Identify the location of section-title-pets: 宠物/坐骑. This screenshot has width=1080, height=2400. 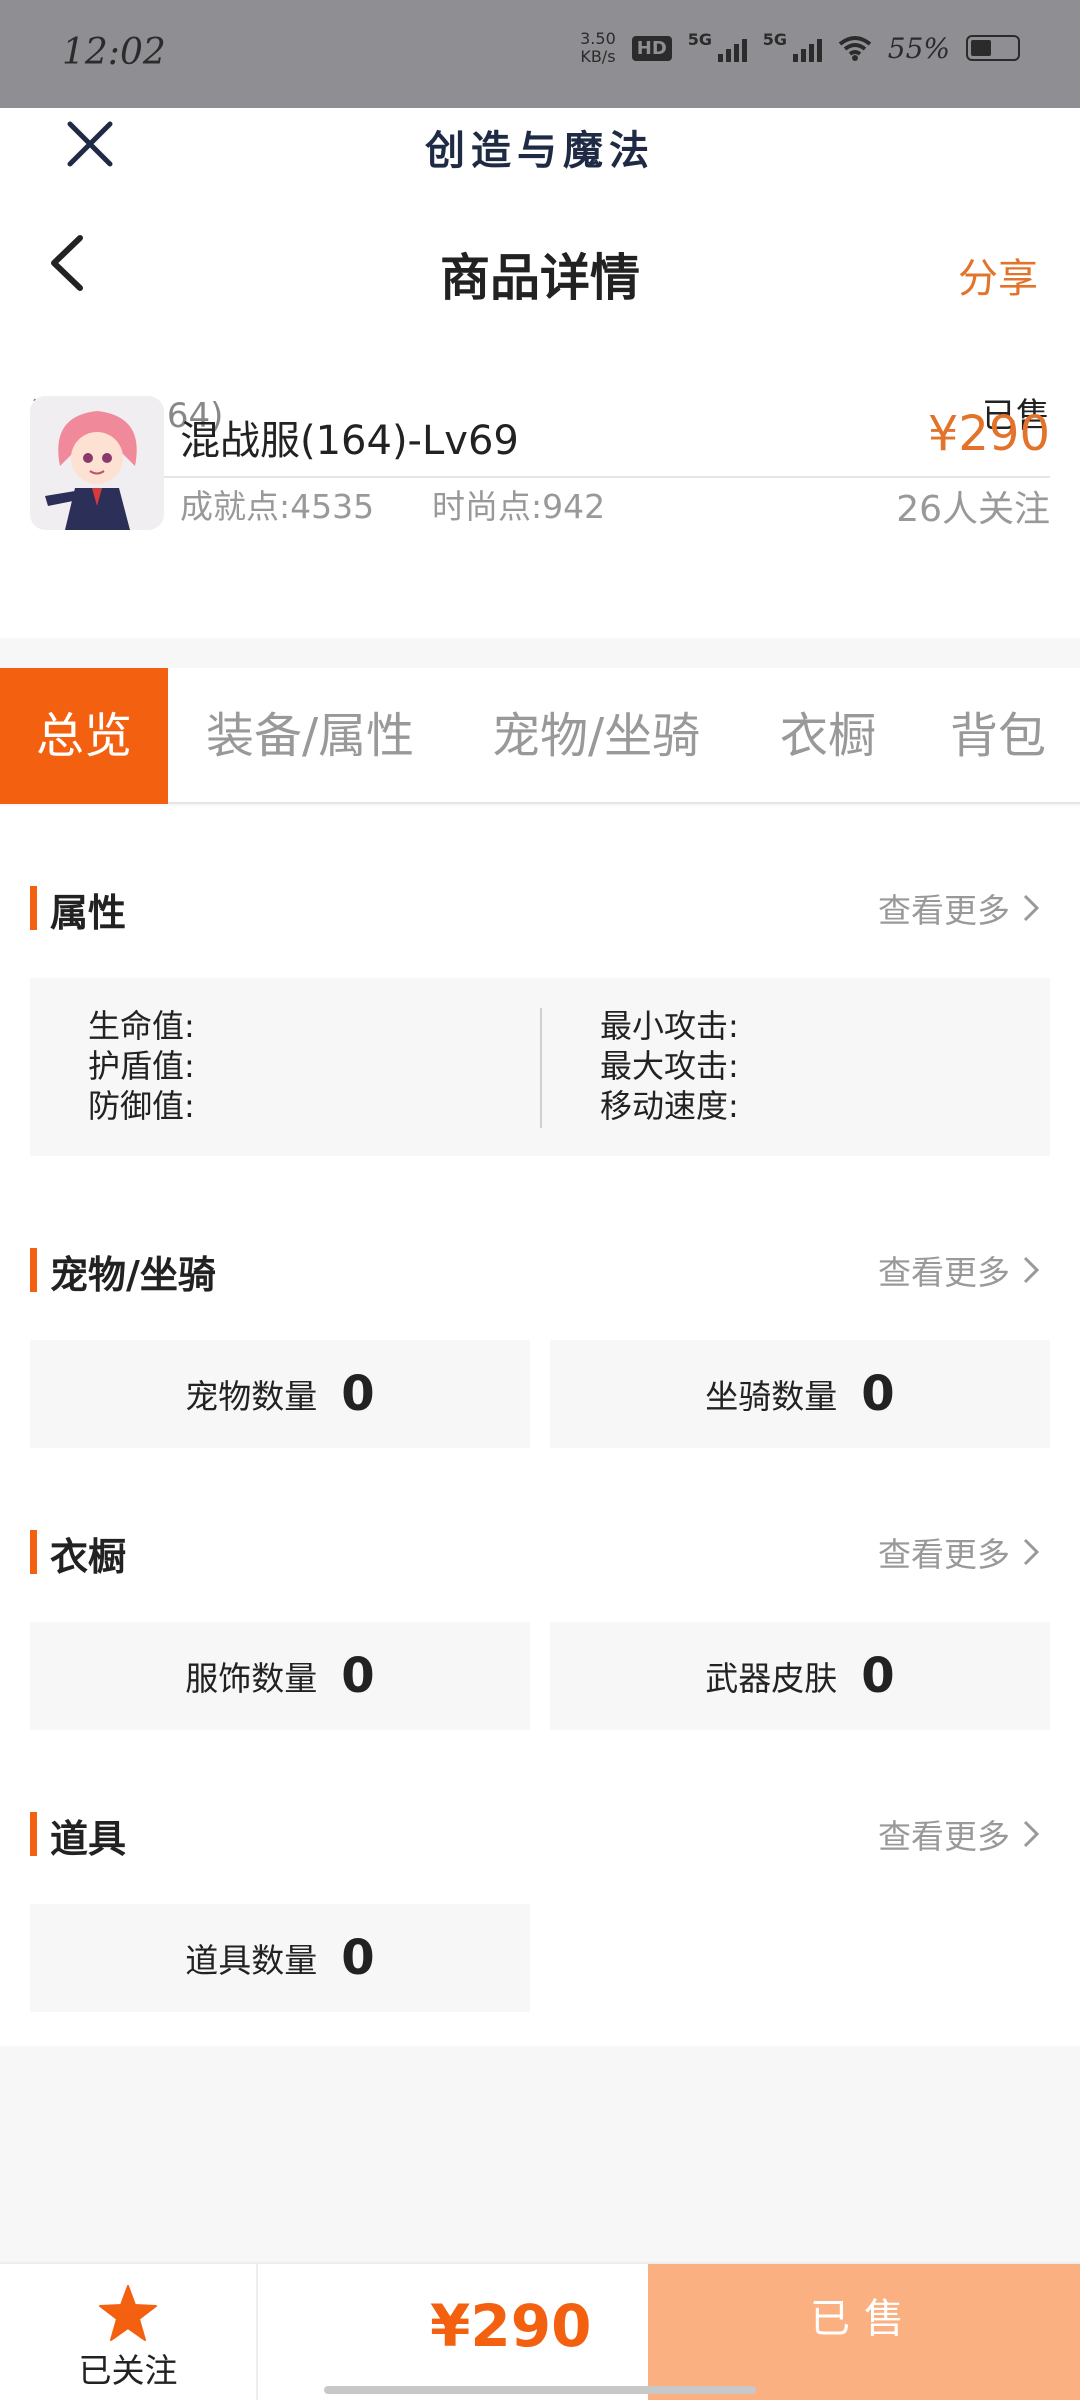
(123, 1271).